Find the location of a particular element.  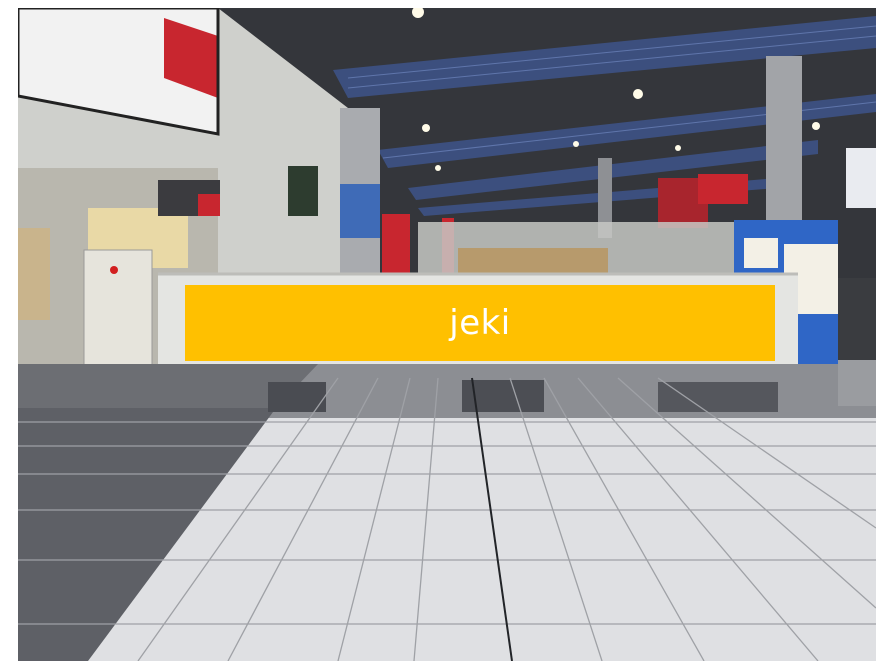

ticket-gate-machine is located at coordinates (118, 311).